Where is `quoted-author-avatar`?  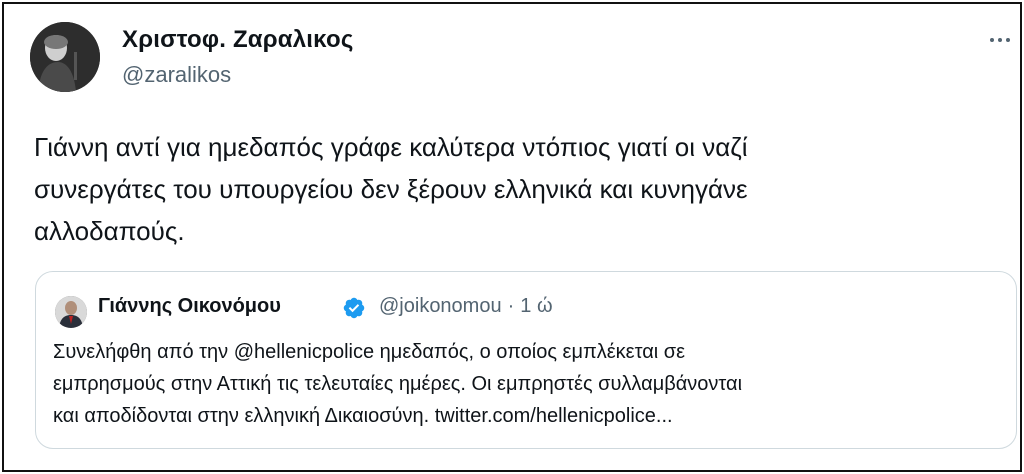
quoted-author-avatar is located at coordinates (71, 312).